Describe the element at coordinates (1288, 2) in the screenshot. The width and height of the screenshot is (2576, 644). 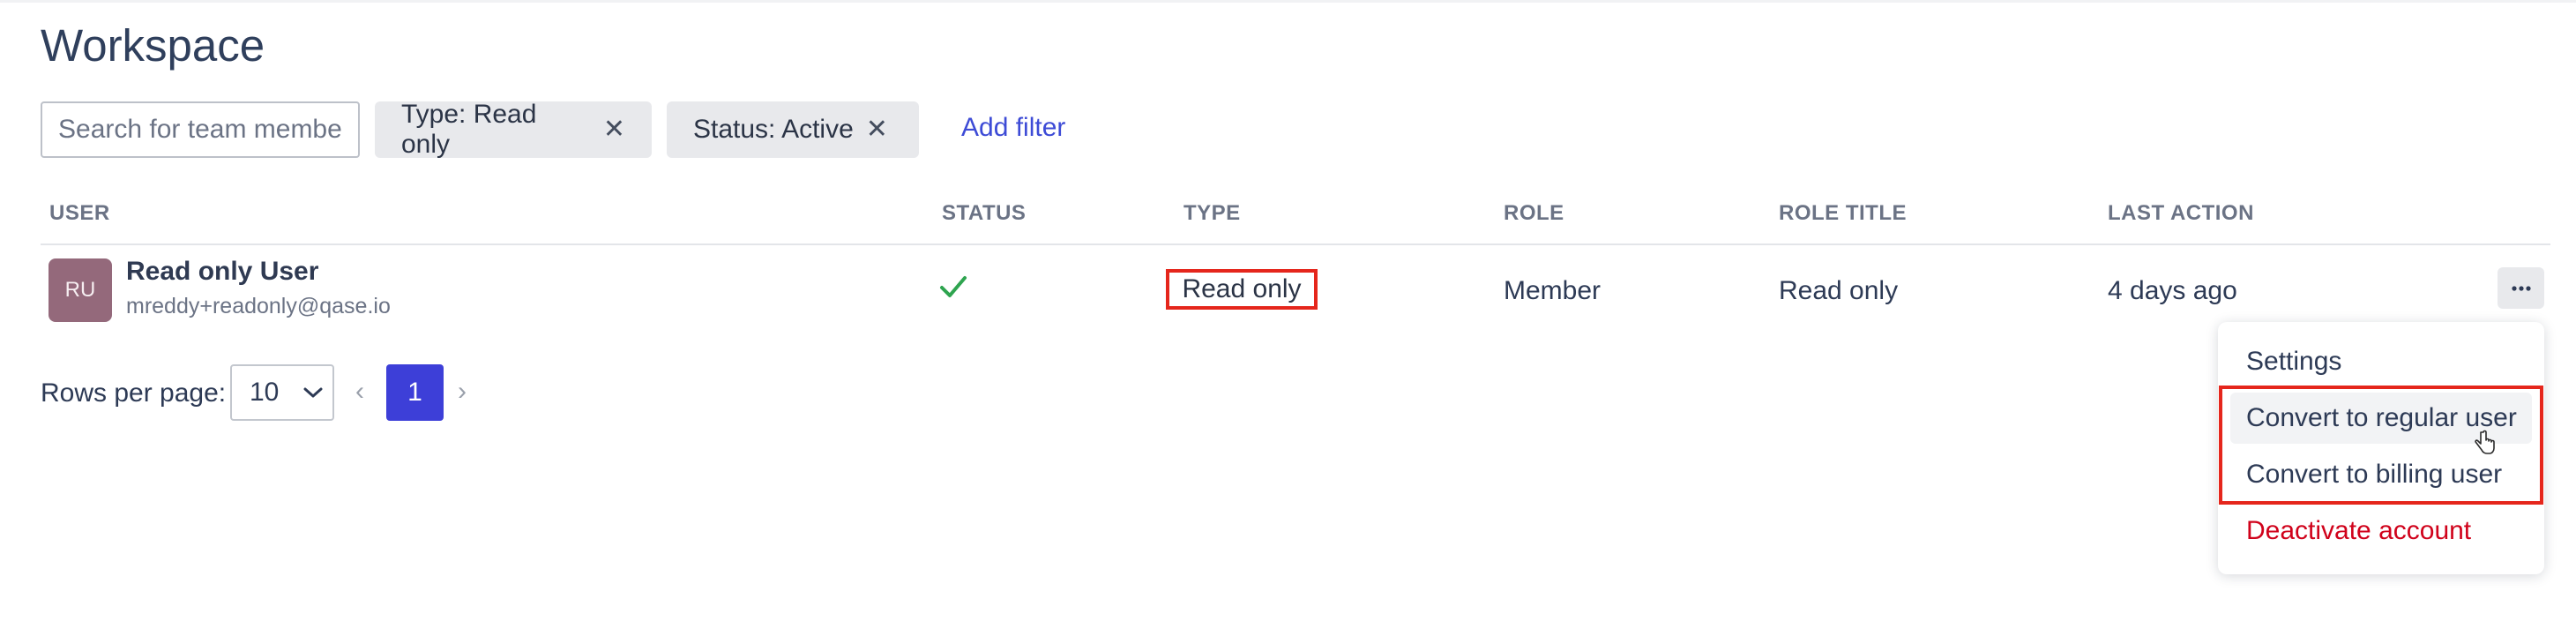
I see `top-border` at that location.